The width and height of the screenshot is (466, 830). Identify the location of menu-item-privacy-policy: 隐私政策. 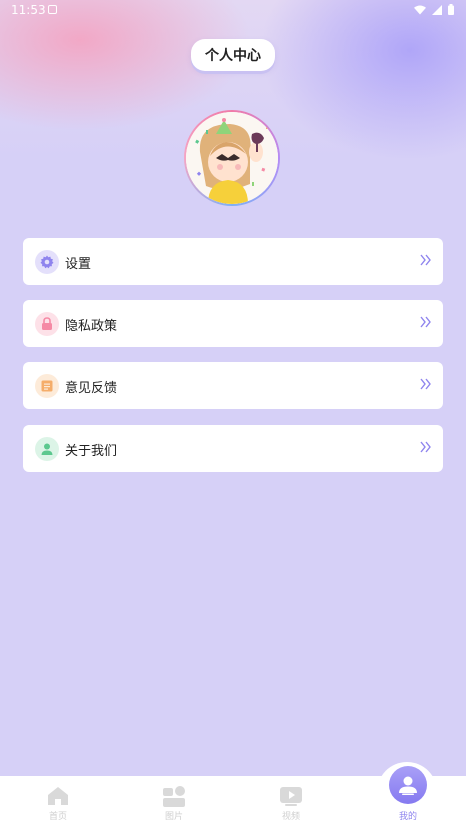
(233, 323).